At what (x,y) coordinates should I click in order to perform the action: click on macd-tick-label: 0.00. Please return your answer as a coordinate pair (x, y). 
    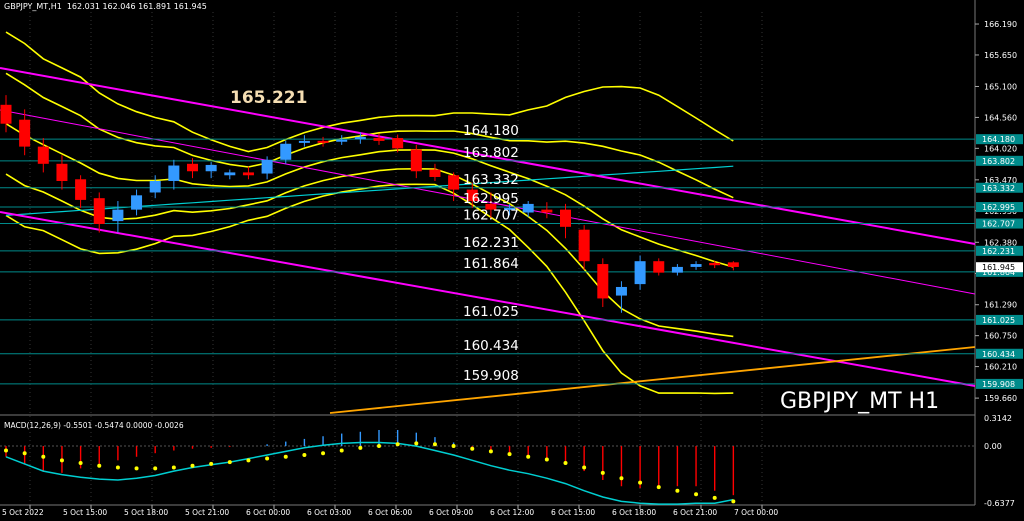
    Looking at the image, I should click on (993, 446).